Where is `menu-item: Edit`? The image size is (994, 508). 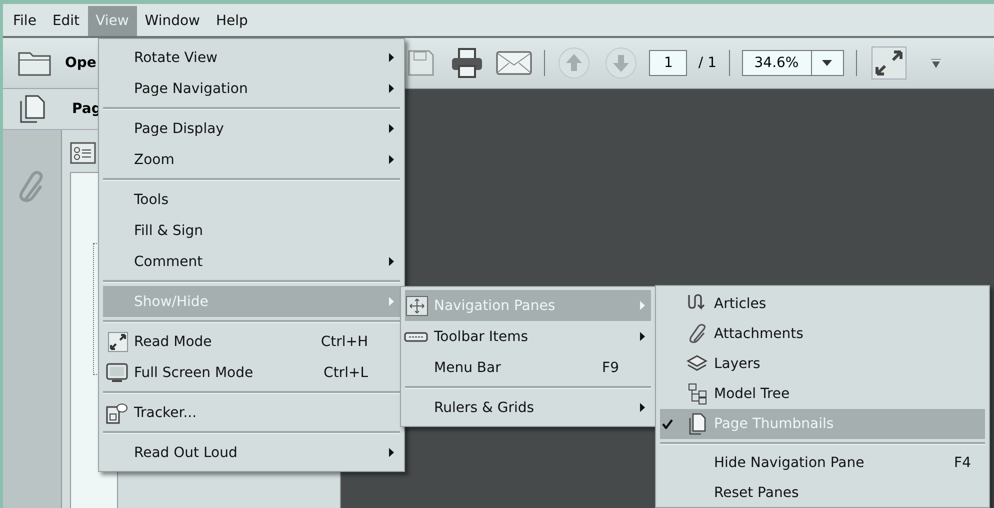
menu-item: Edit is located at coordinates (66, 21).